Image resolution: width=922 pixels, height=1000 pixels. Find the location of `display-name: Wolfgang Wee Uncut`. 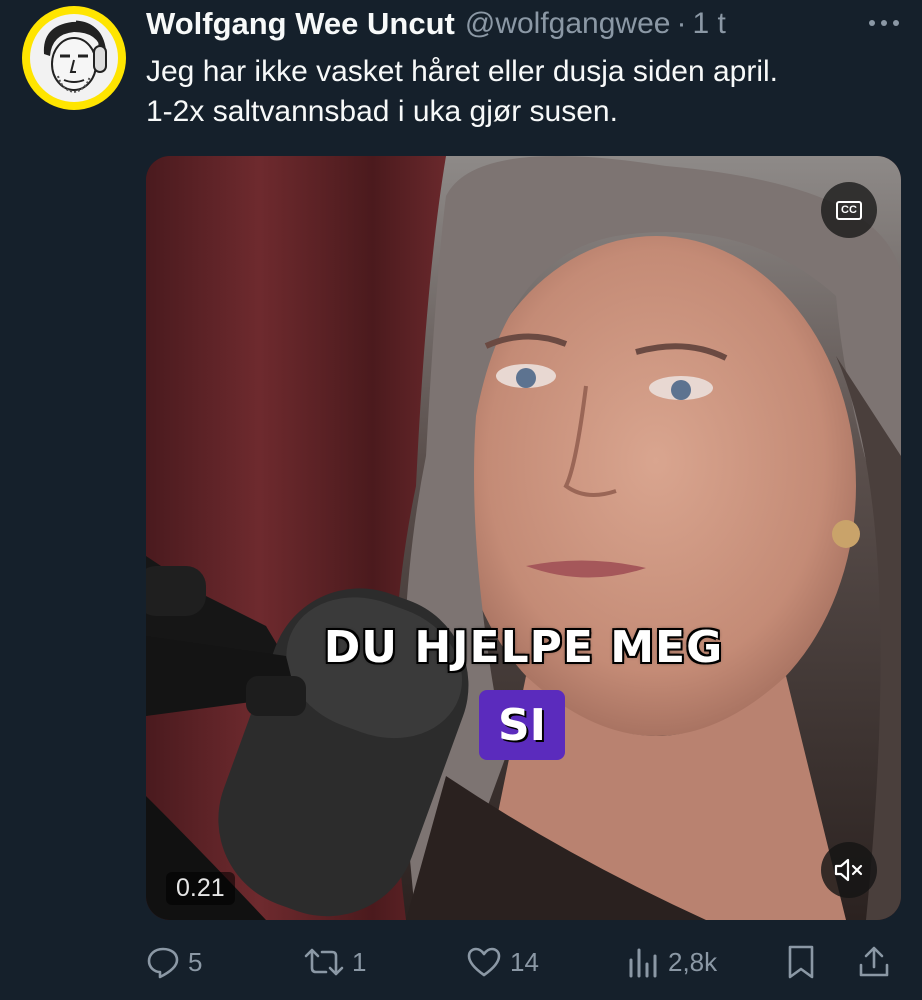

display-name: Wolfgang Wee Uncut is located at coordinates (300, 24).